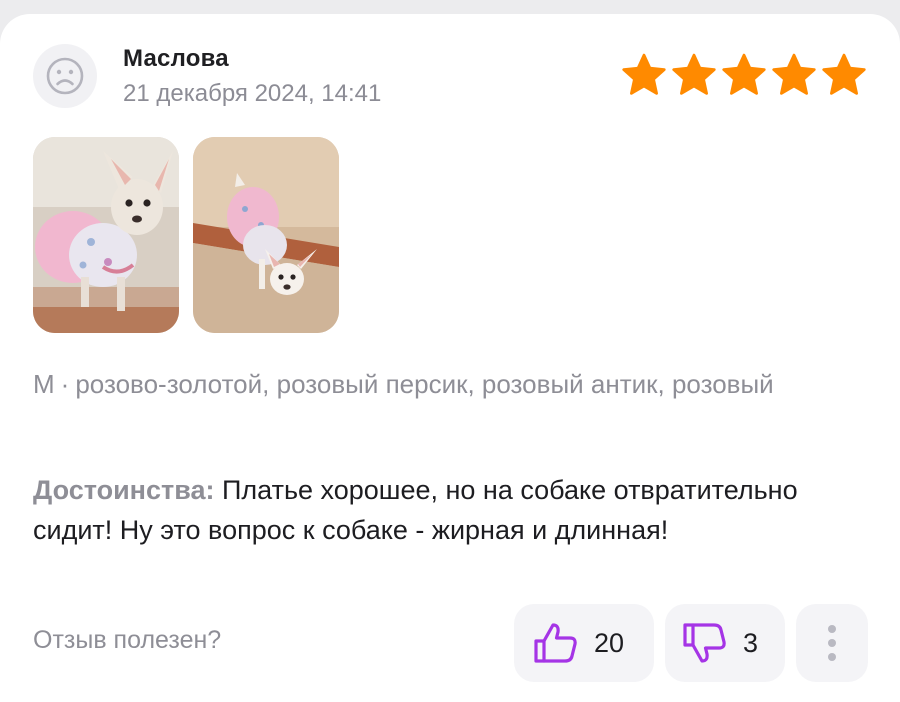 Image resolution: width=900 pixels, height=702 pixels. I want to click on review-photos, so click(186, 235).